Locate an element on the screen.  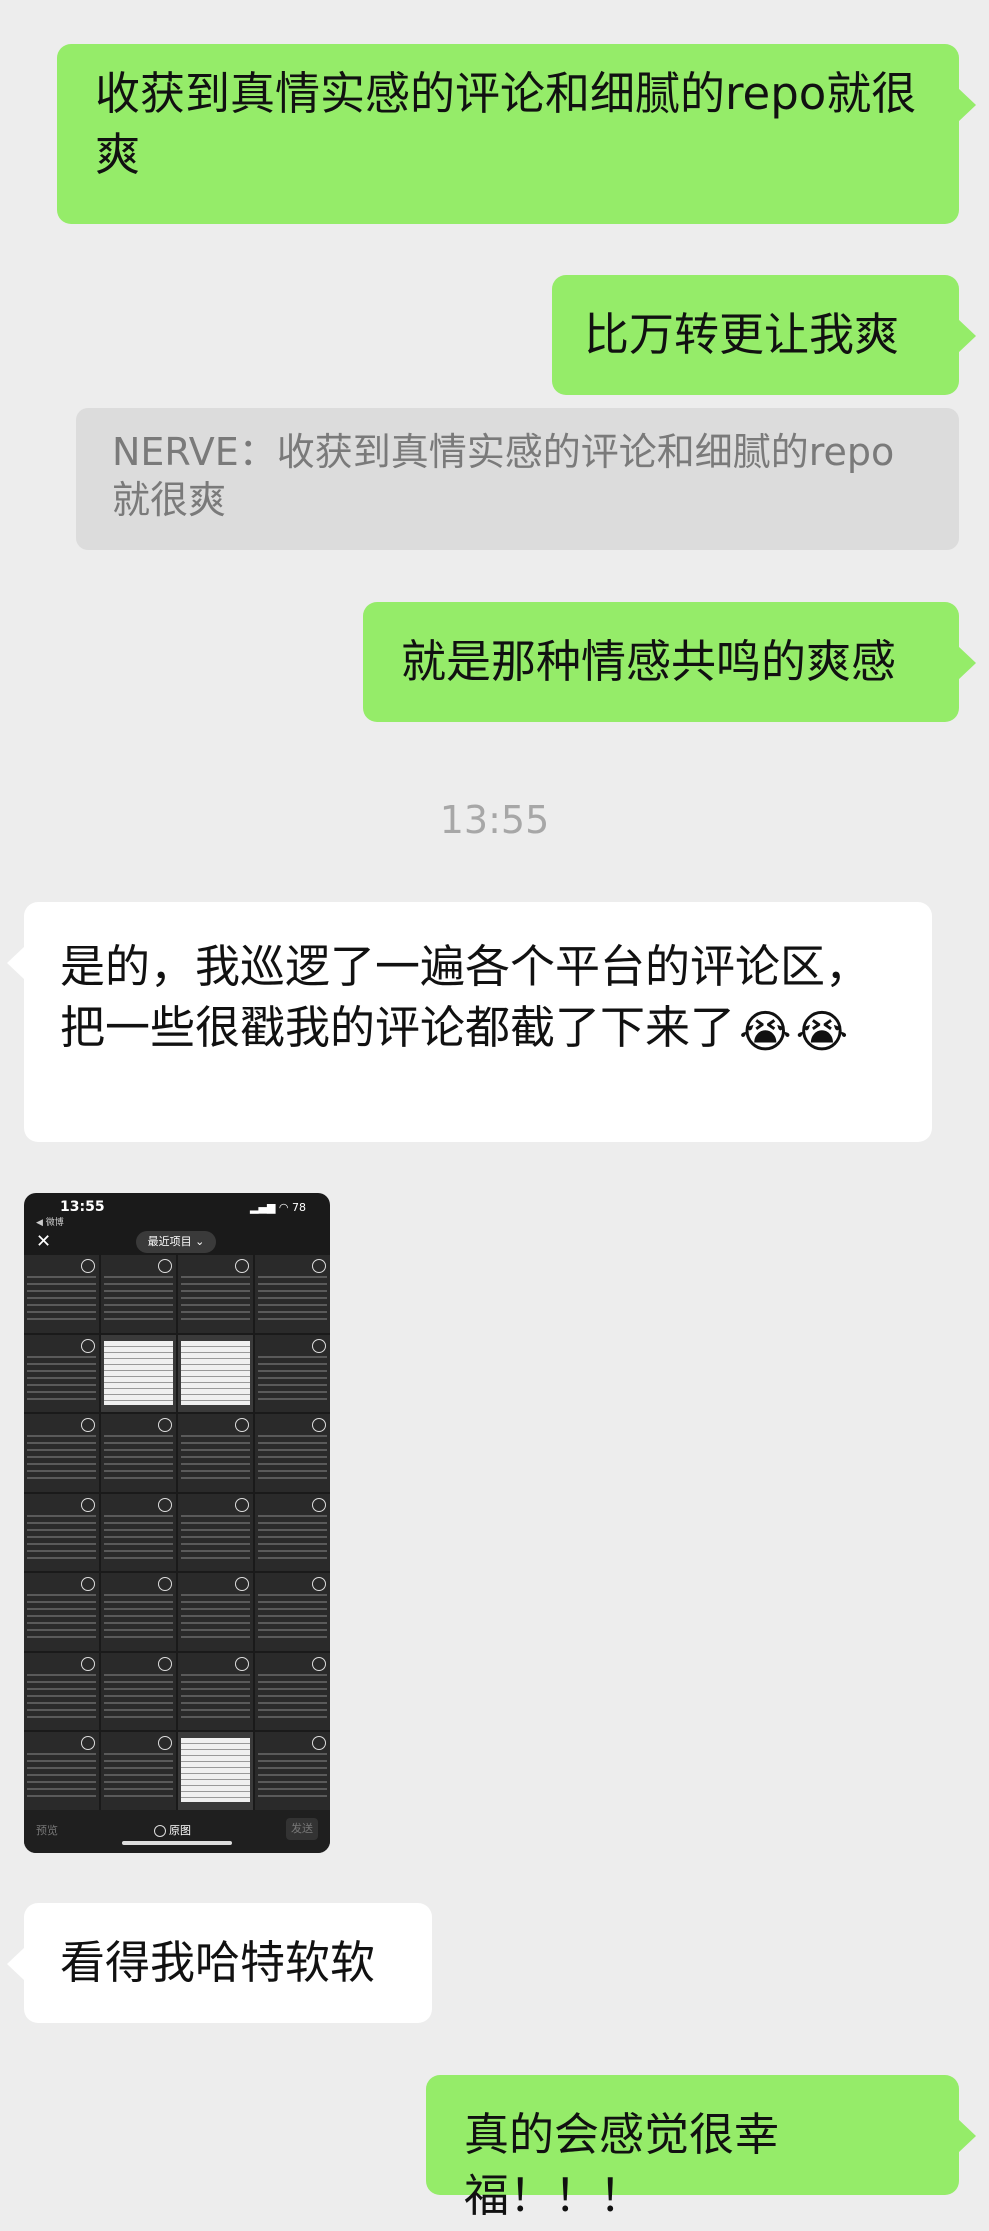
thumb-close-icon: ✕ is located at coordinates (44, 1241).